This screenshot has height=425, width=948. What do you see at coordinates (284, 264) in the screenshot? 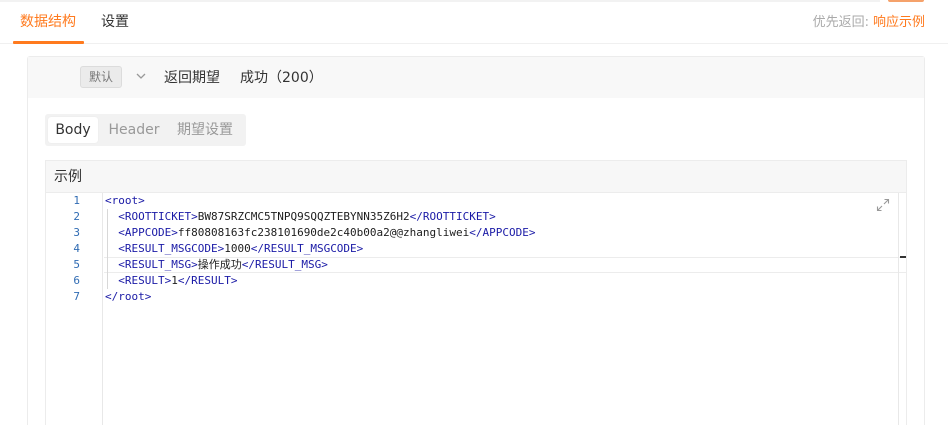
I see `code-close: </RESULT_MSG>` at bounding box center [284, 264].